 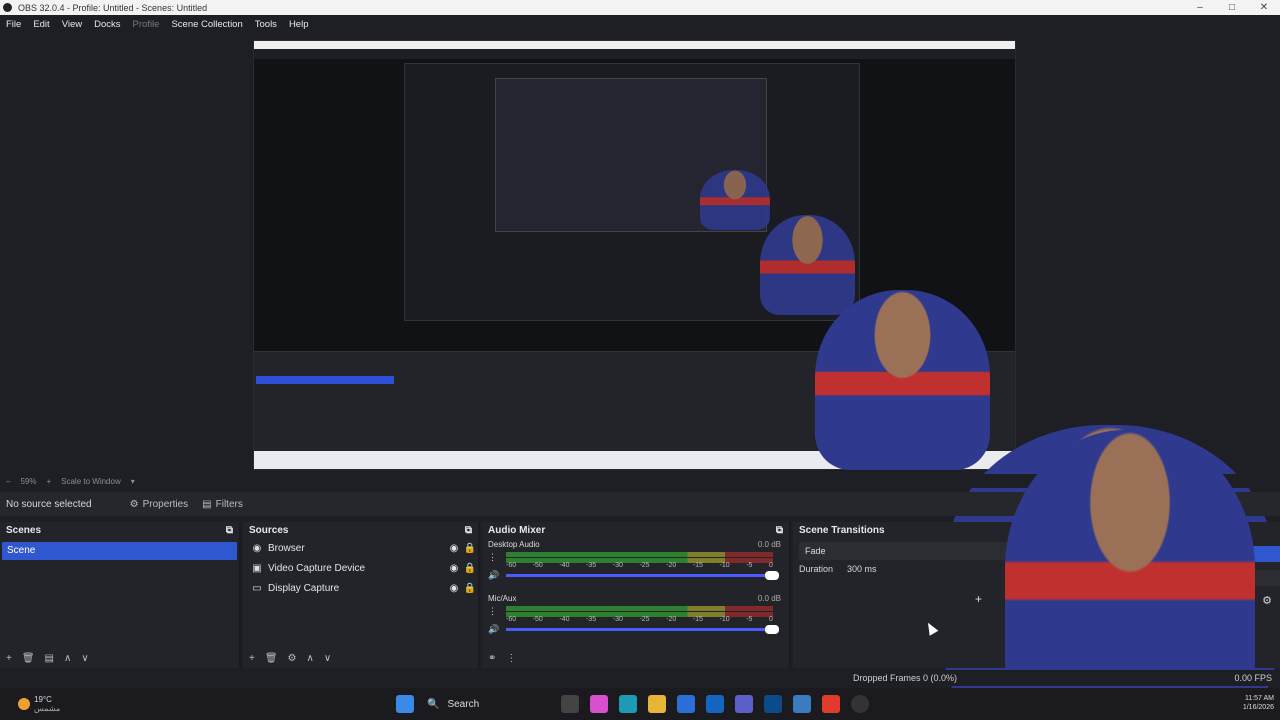 I want to click on menu-help: Help, so click(x=299, y=24).